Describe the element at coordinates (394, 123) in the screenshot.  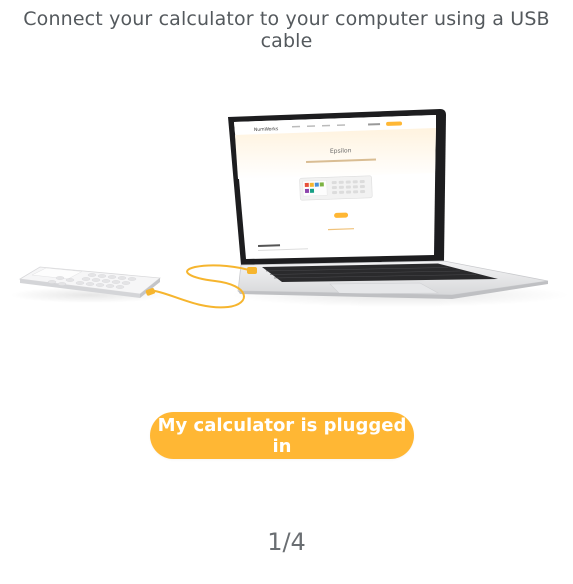
I see `screen-header-pill` at that location.